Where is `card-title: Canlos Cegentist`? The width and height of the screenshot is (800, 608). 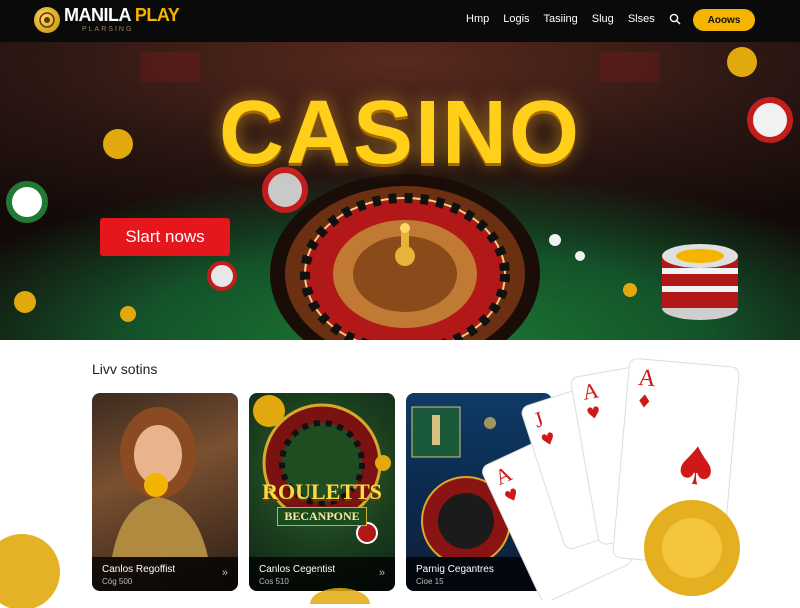
card-title: Canlos Cegentist is located at coordinates (297, 569).